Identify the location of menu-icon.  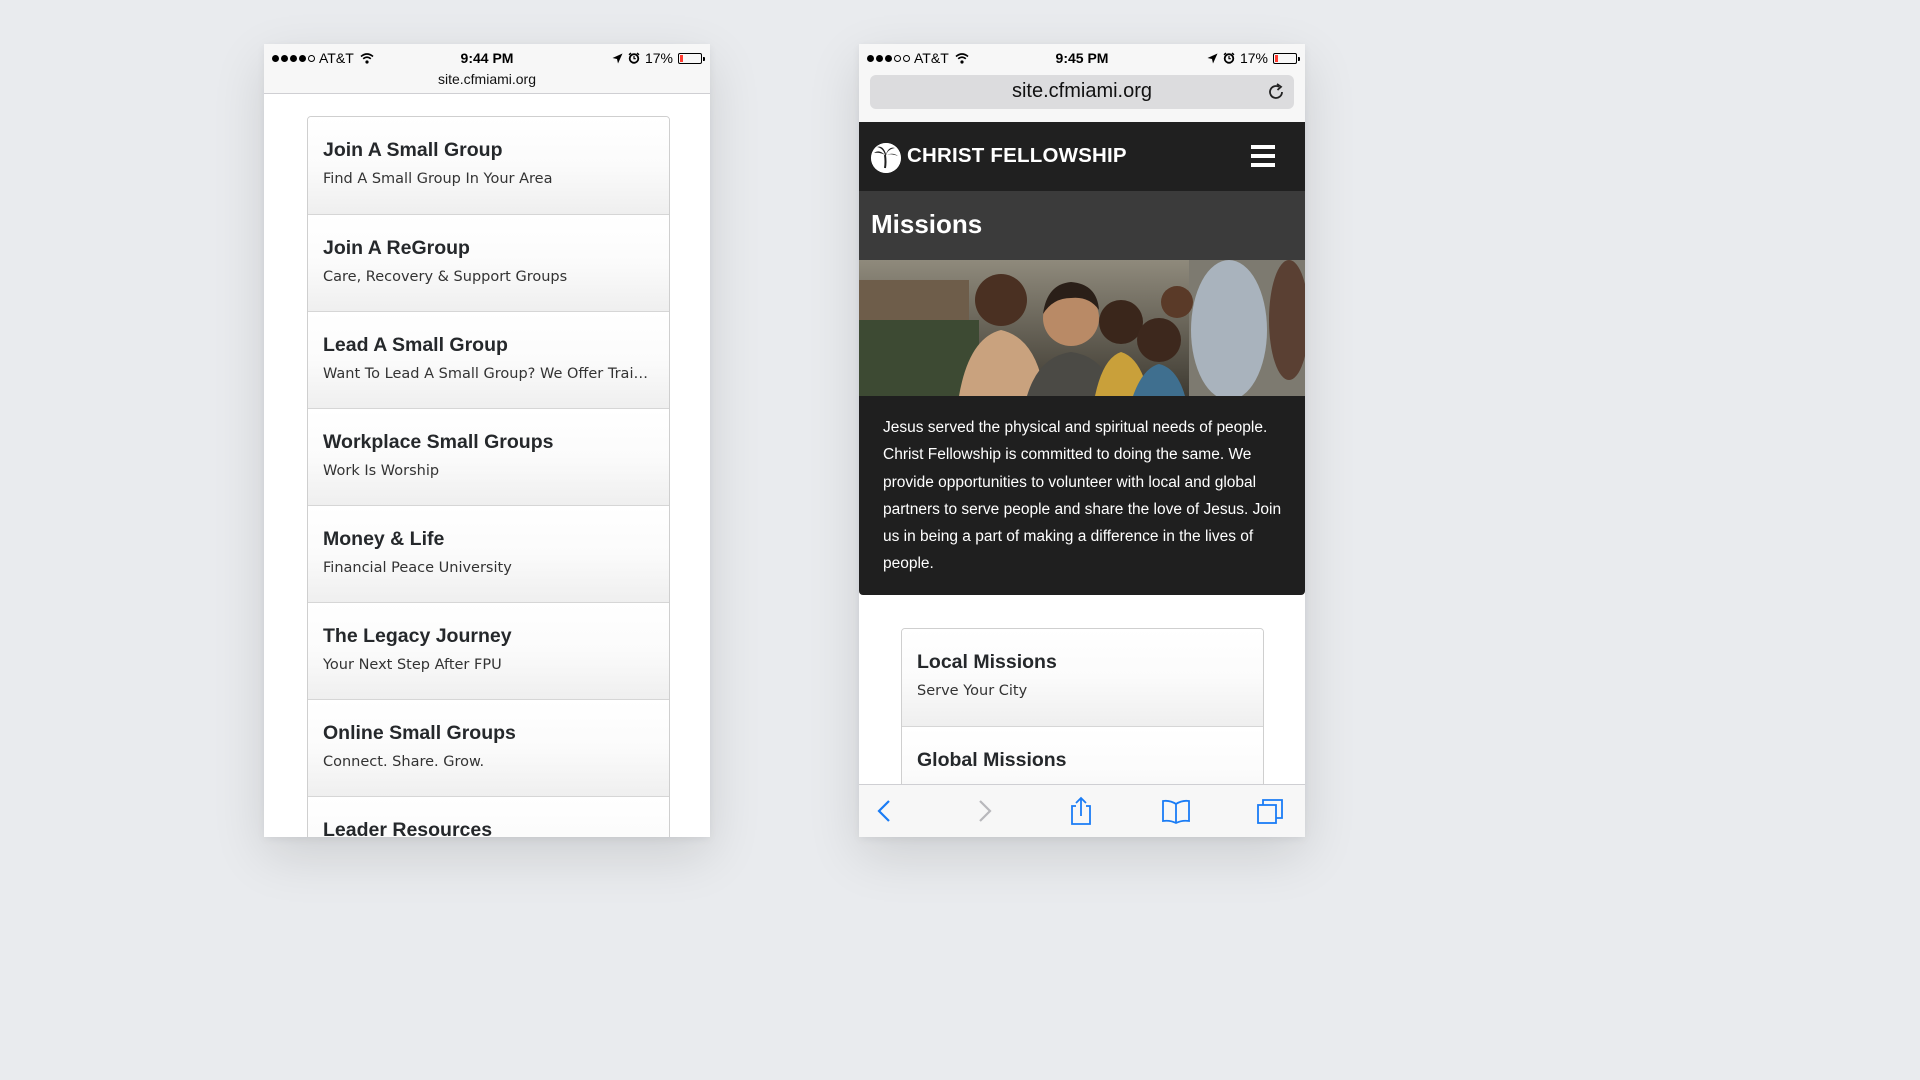
(1263, 156).